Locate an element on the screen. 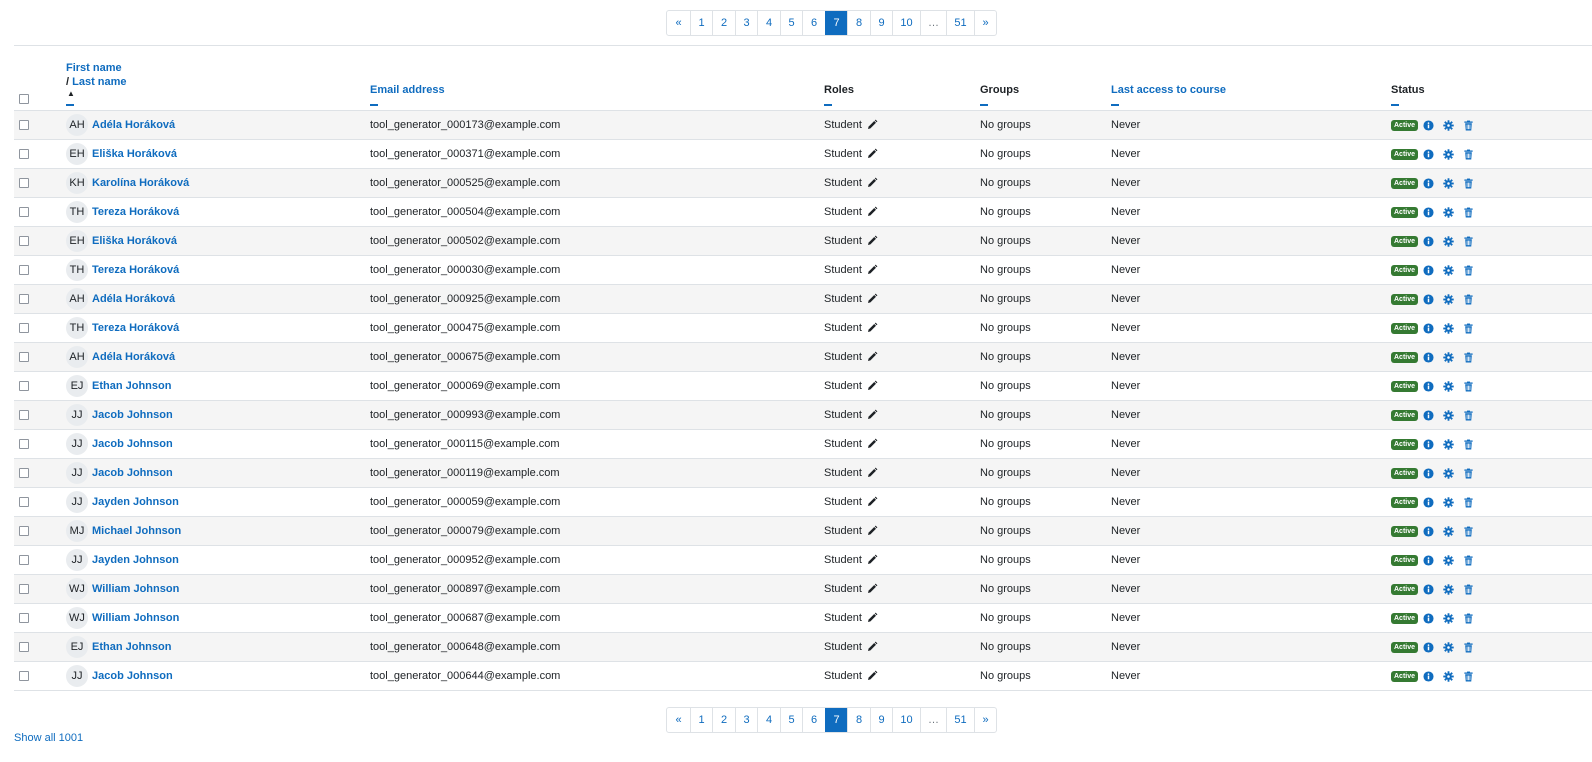 This screenshot has height=762, width=1592. pagination-page-8: 8 is located at coordinates (858, 23).